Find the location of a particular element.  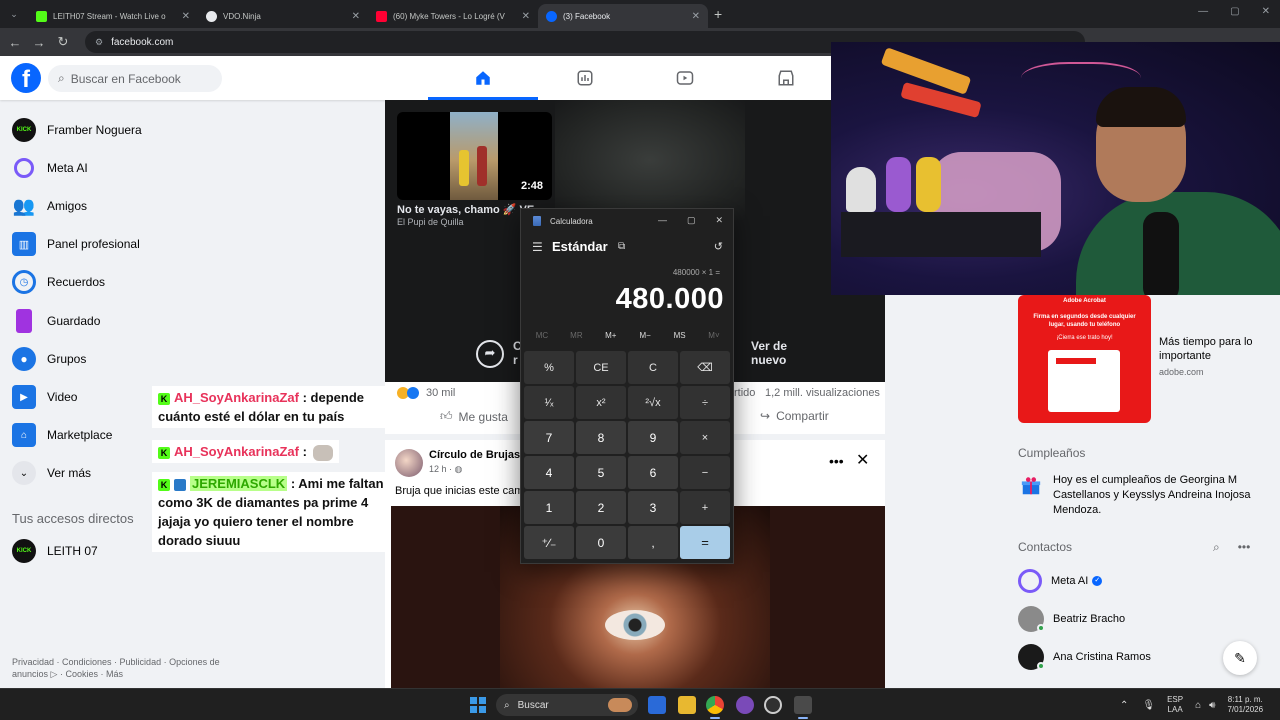

nav-marketplace is located at coordinates (786, 78).